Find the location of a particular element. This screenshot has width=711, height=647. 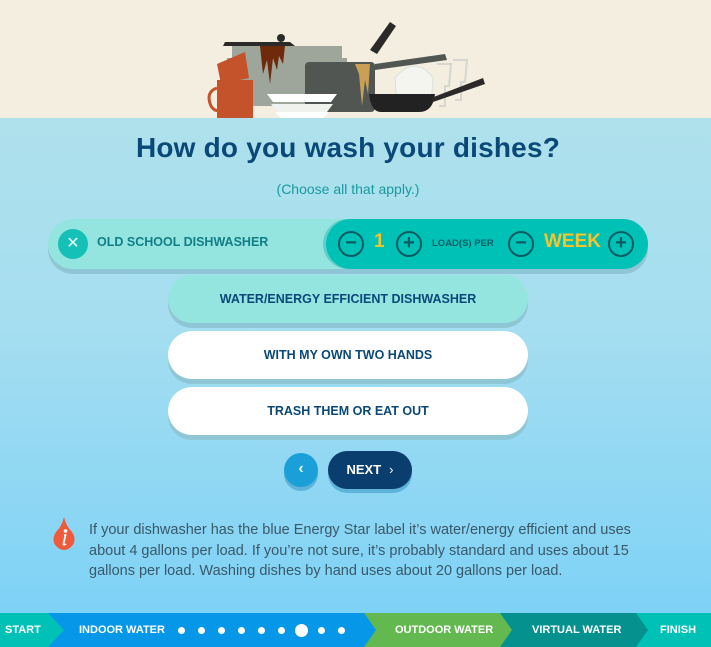

loads-value: 1 is located at coordinates (379, 241).